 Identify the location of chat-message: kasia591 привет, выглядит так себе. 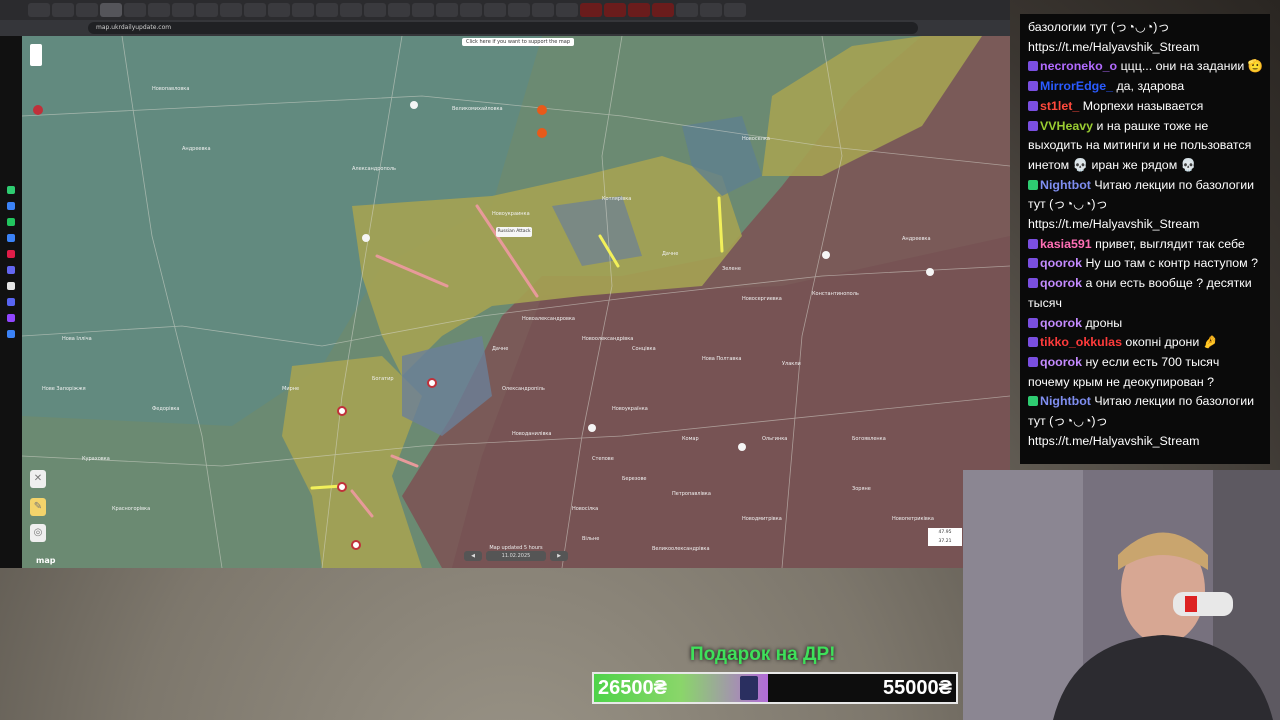
(1146, 245).